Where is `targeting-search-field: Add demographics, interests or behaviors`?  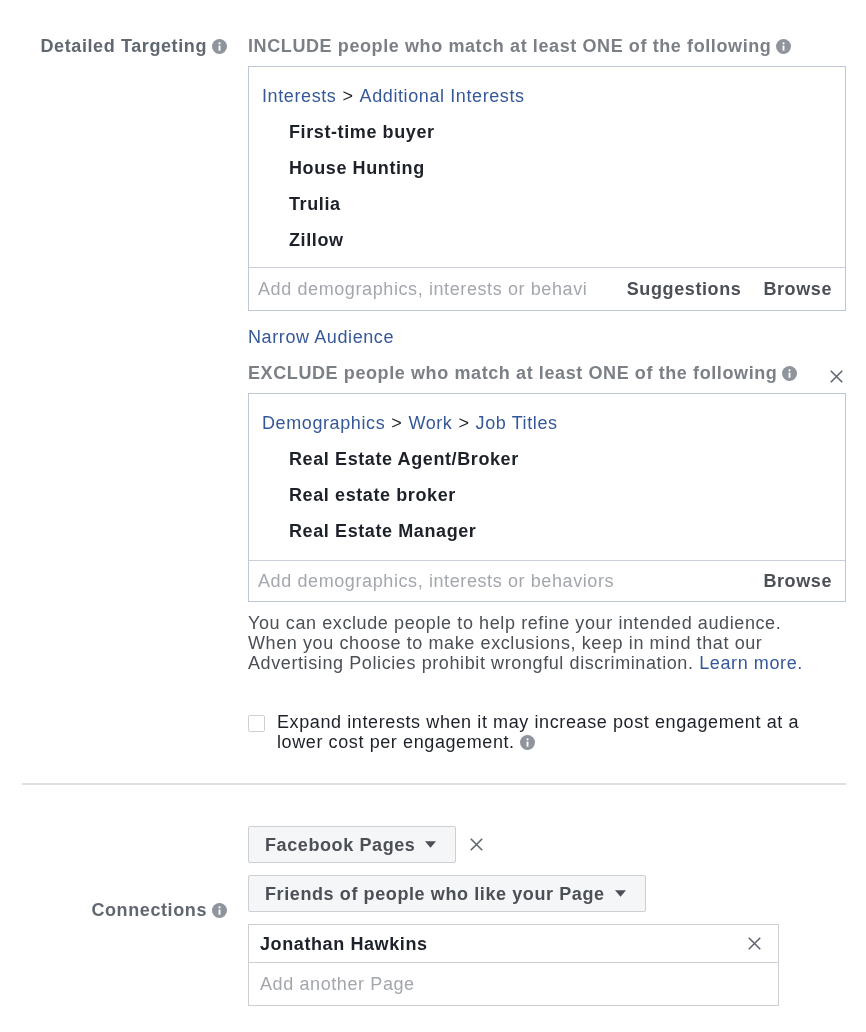
targeting-search-field: Add demographics, interests or behaviors is located at coordinates (500, 581).